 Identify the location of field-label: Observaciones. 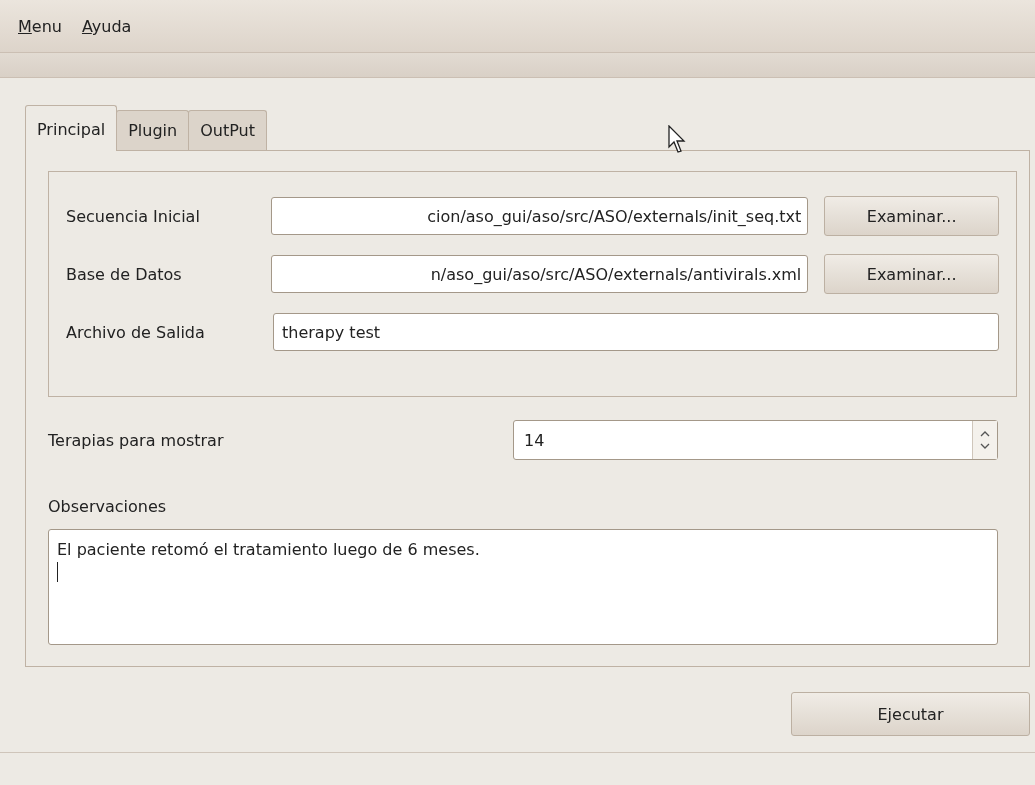
(108, 506).